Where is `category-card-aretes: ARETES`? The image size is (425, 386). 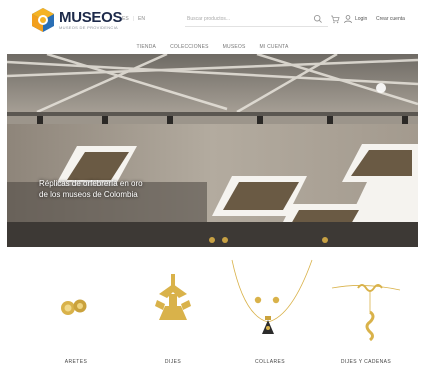
category-card-aretes: ARETES is located at coordinates (76, 316).